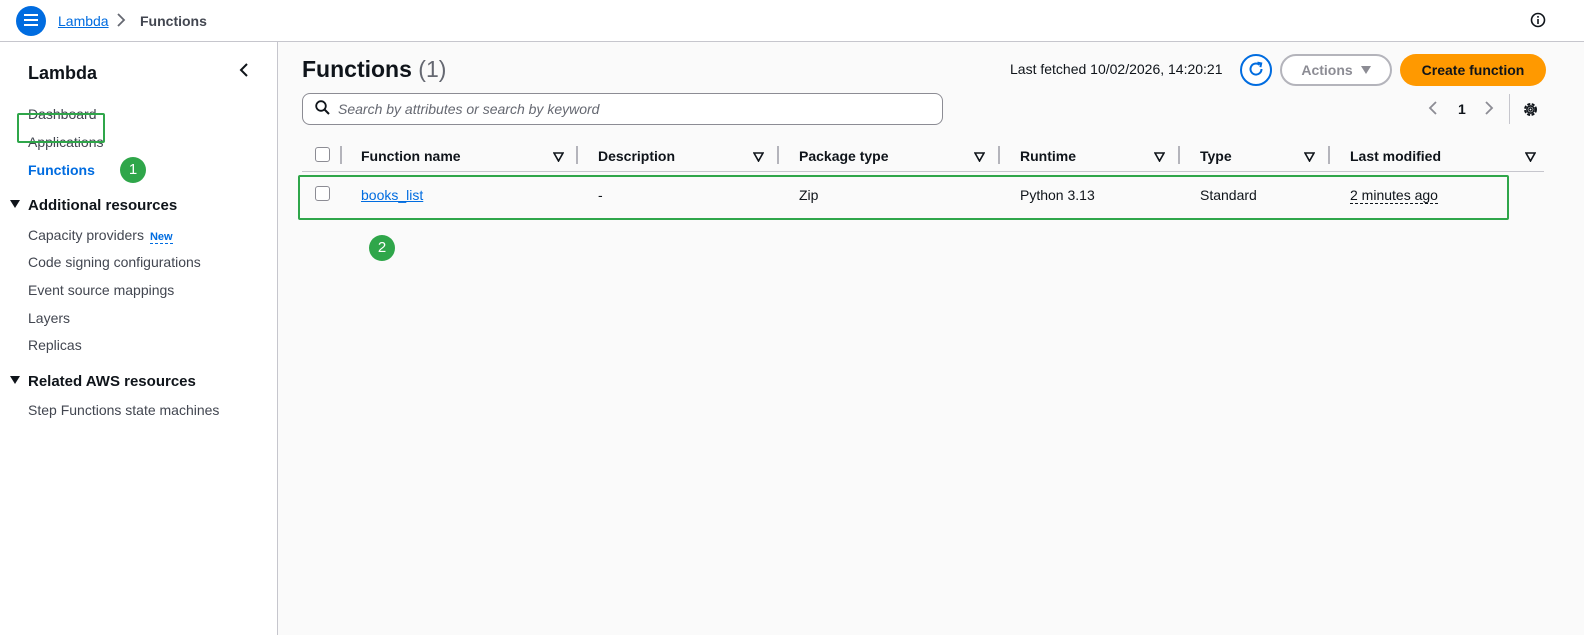 The image size is (1584, 635). I want to click on search-icon, so click(322, 109).